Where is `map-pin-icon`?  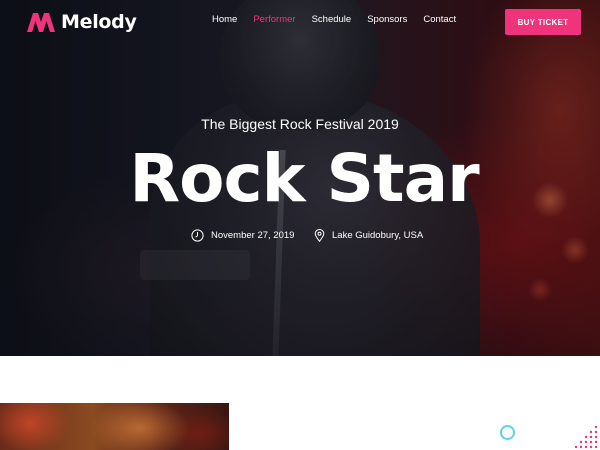
map-pin-icon is located at coordinates (319, 235).